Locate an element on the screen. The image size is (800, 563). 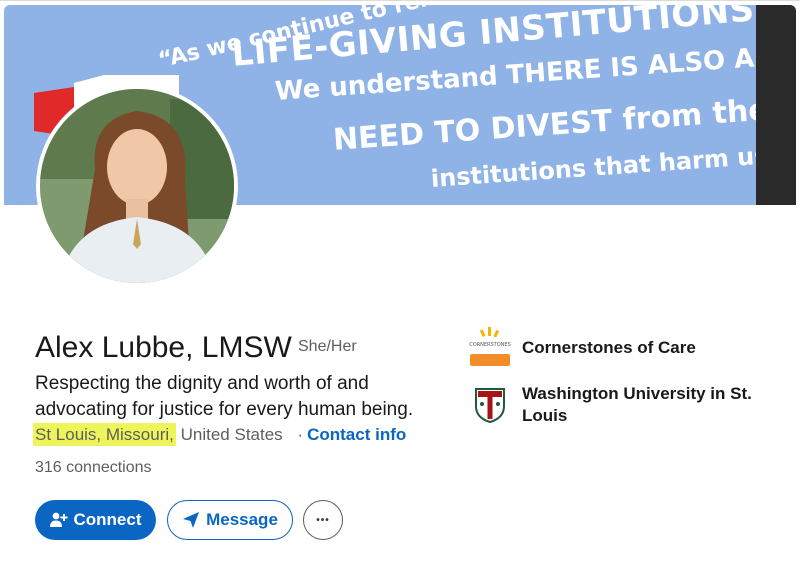
washu-shield-icon is located at coordinates (490, 405).